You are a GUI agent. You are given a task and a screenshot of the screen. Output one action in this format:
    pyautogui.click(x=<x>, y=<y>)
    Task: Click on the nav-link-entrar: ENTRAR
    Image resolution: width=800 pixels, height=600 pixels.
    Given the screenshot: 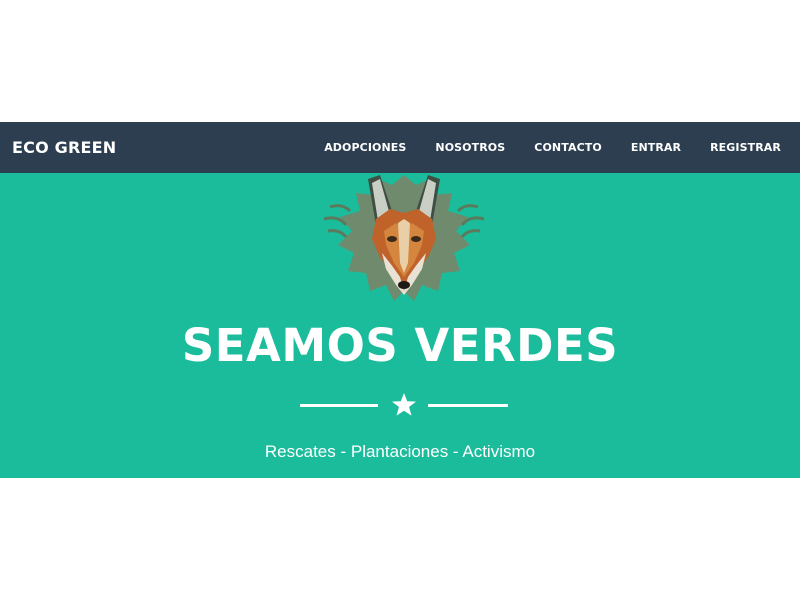 What is the action you would take?
    pyautogui.click(x=656, y=147)
    